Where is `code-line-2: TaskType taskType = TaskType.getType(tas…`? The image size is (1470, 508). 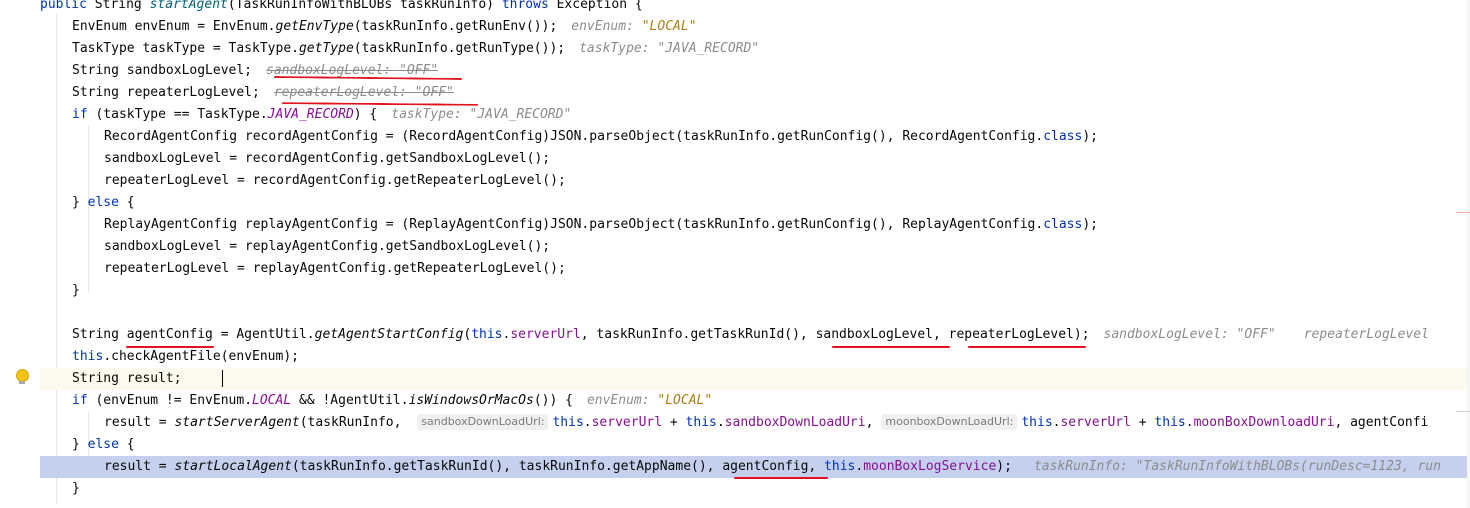
code-line-2: TaskType taskType = TaskType.getType(tas… is located at coordinates (755, 49).